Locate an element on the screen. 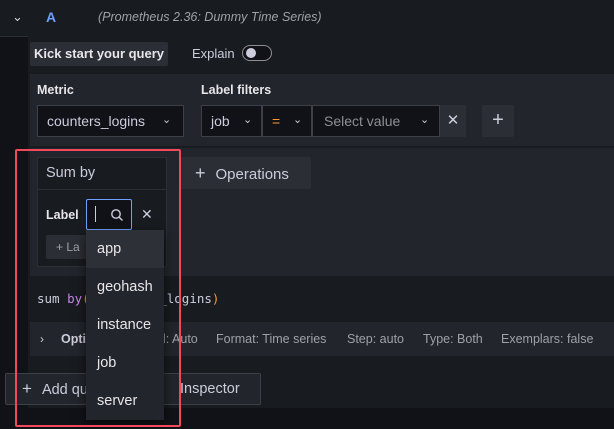 The image size is (614, 429). preview-close-paren: ) is located at coordinates (215, 298).